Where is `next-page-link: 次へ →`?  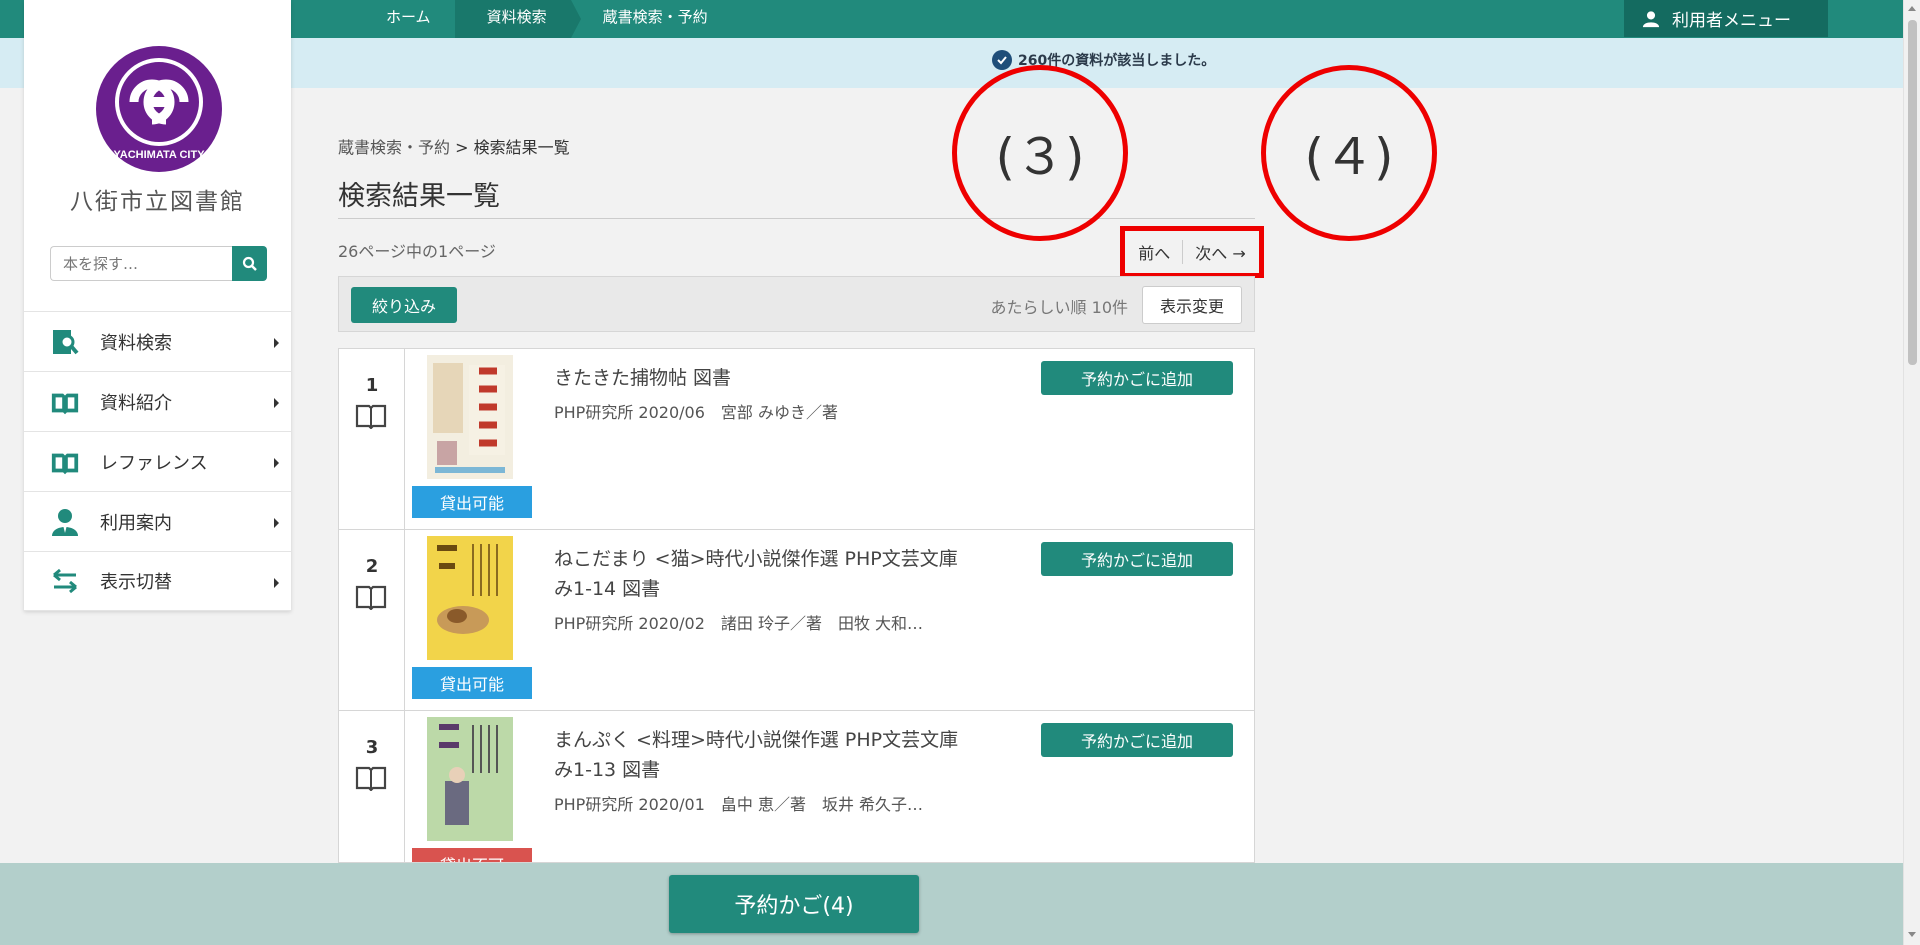
next-page-link: 次へ → is located at coordinates (1214, 252).